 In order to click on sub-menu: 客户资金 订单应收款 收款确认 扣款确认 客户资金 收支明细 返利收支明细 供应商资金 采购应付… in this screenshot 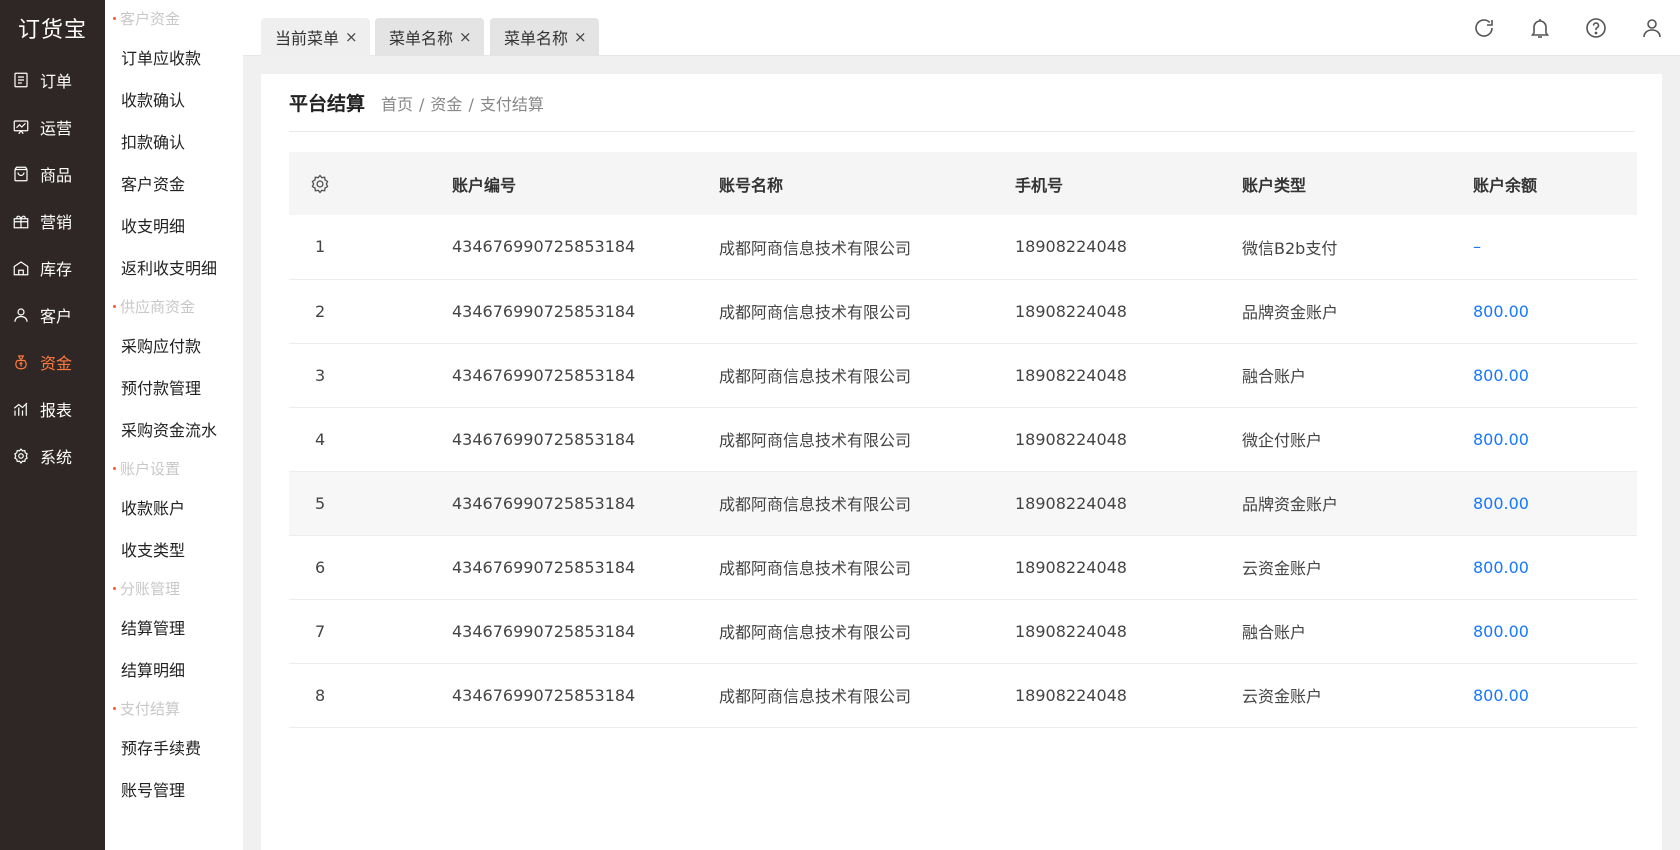, I will do `click(174, 425)`.